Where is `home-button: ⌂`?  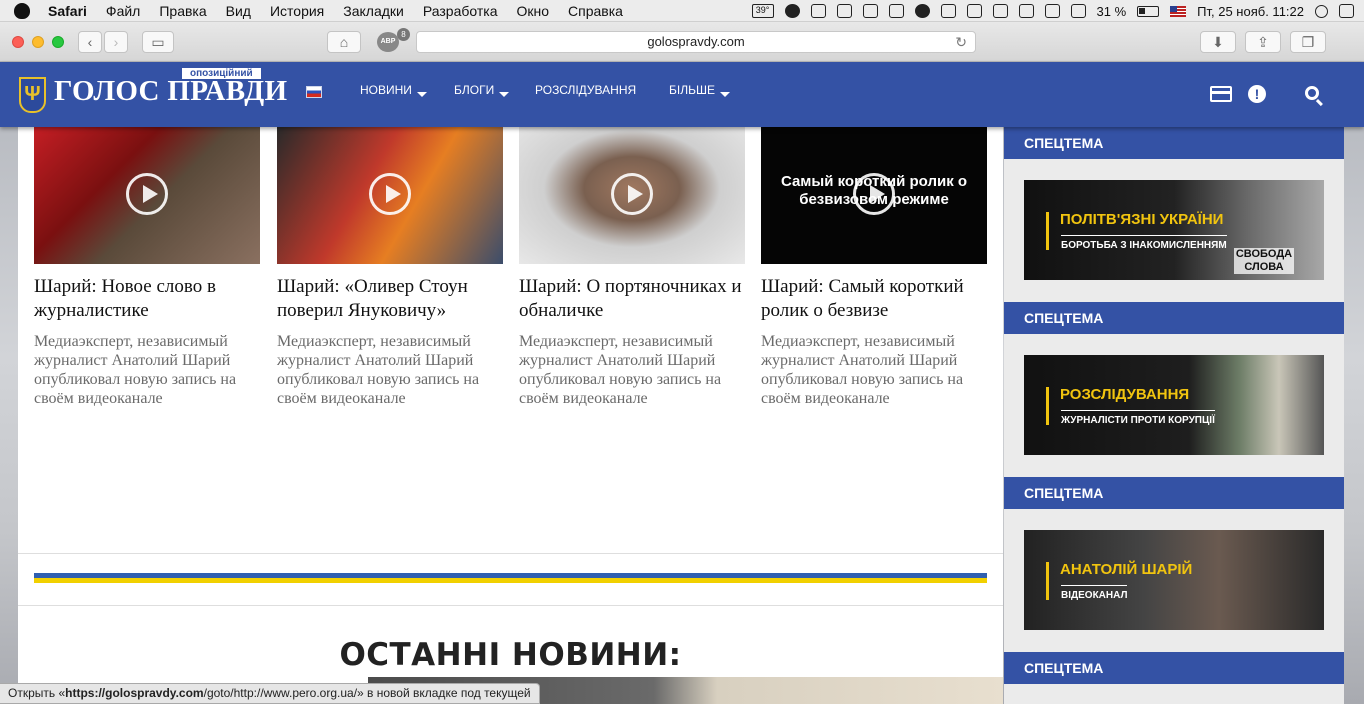
home-button: ⌂ is located at coordinates (344, 42).